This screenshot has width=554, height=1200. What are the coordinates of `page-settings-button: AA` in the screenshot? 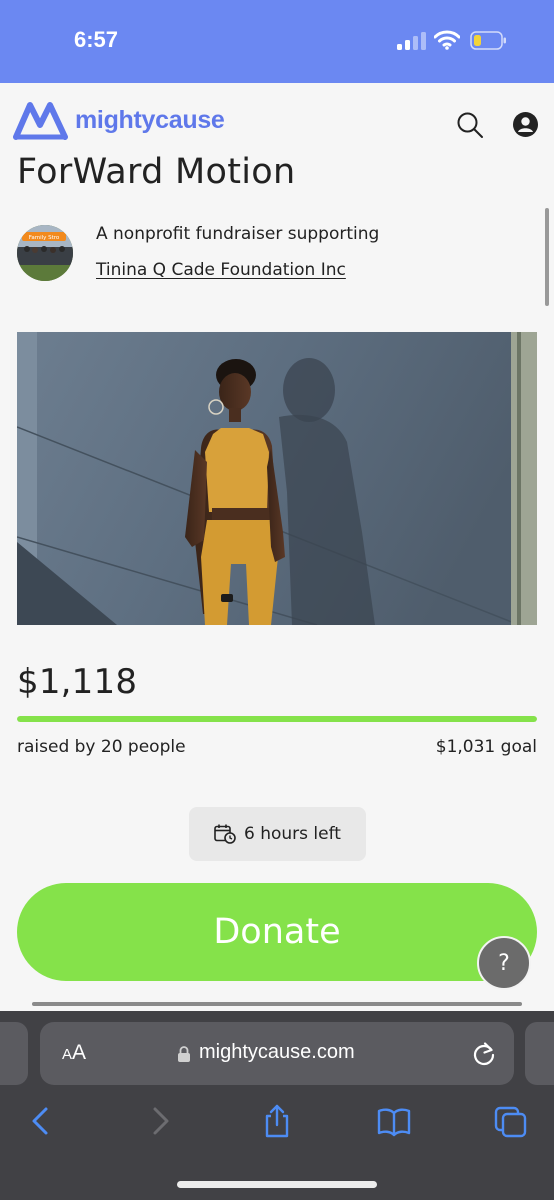 It's located at (74, 1053).